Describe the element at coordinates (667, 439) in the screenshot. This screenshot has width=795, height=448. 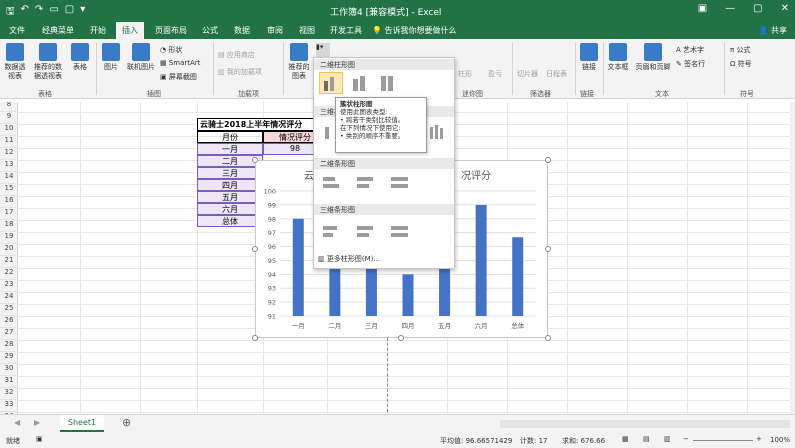
I see `page-break-view-icon: ▥` at that location.